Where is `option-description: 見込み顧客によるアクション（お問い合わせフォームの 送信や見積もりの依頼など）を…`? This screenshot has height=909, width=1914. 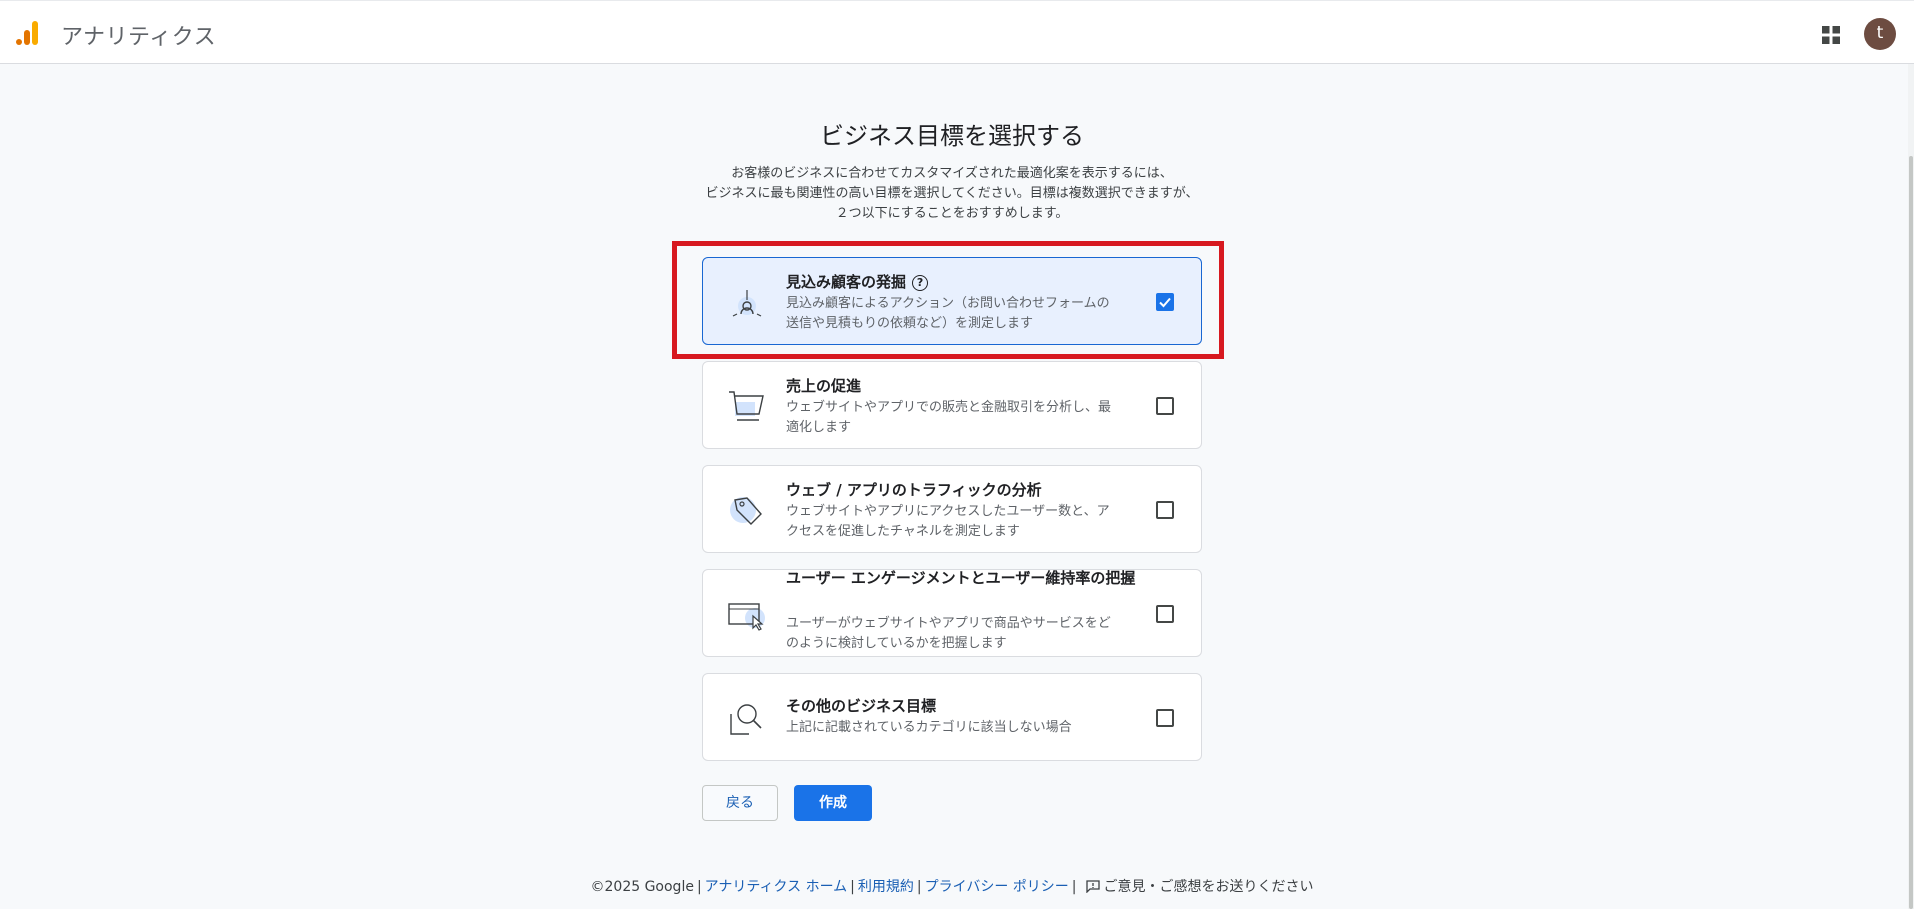
option-description: 見込み顧客によるアクション（お問い合わせフォームの 送信や見積もりの依頼など）を… is located at coordinates (971, 314).